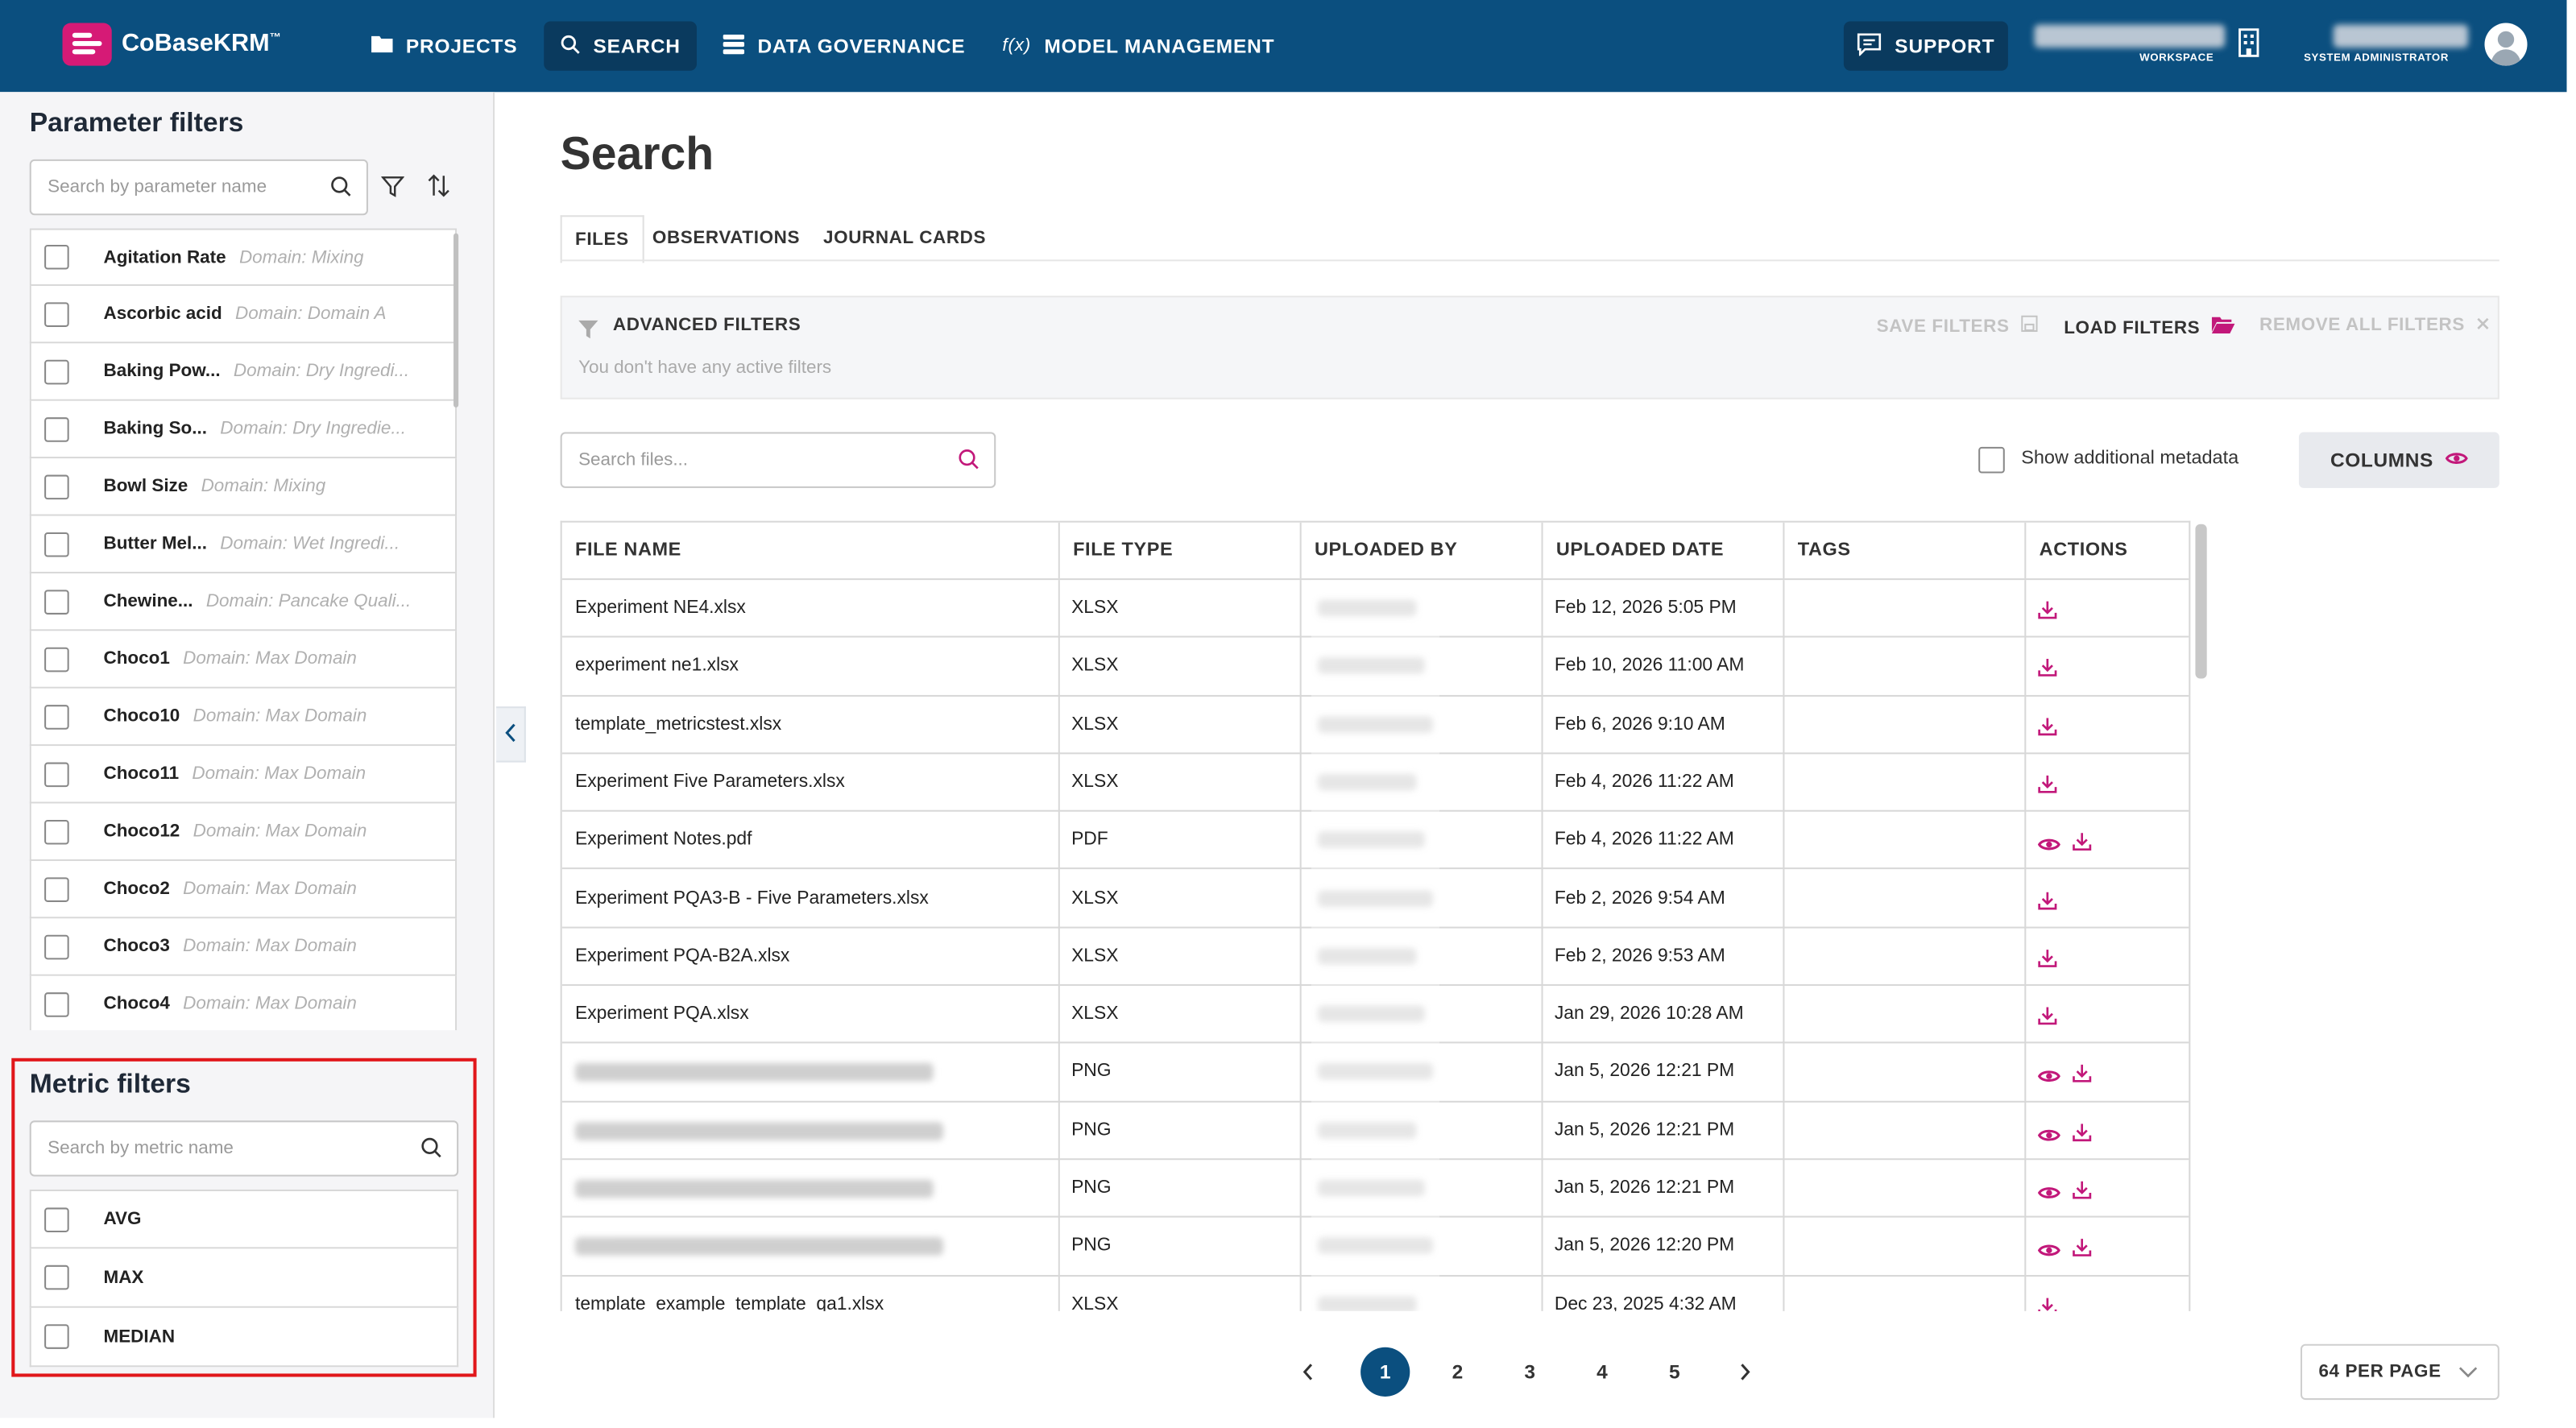  Describe the element at coordinates (707, 325) in the screenshot. I see `advanced-filters-label: ADVANCED FILTERS` at that location.